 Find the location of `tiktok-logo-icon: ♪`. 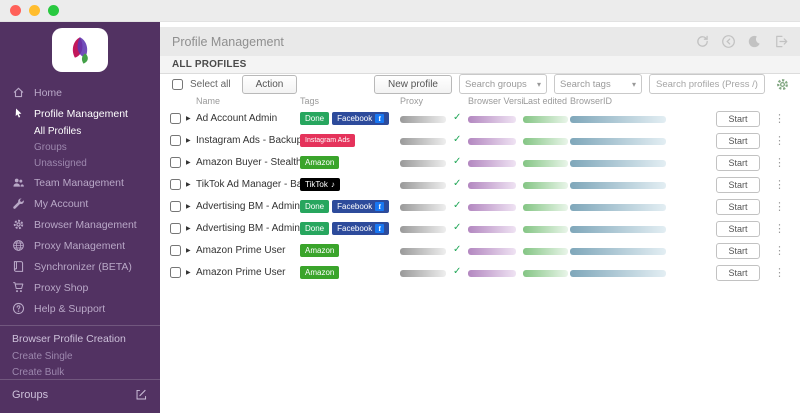

tiktok-logo-icon: ♪ is located at coordinates (332, 184).